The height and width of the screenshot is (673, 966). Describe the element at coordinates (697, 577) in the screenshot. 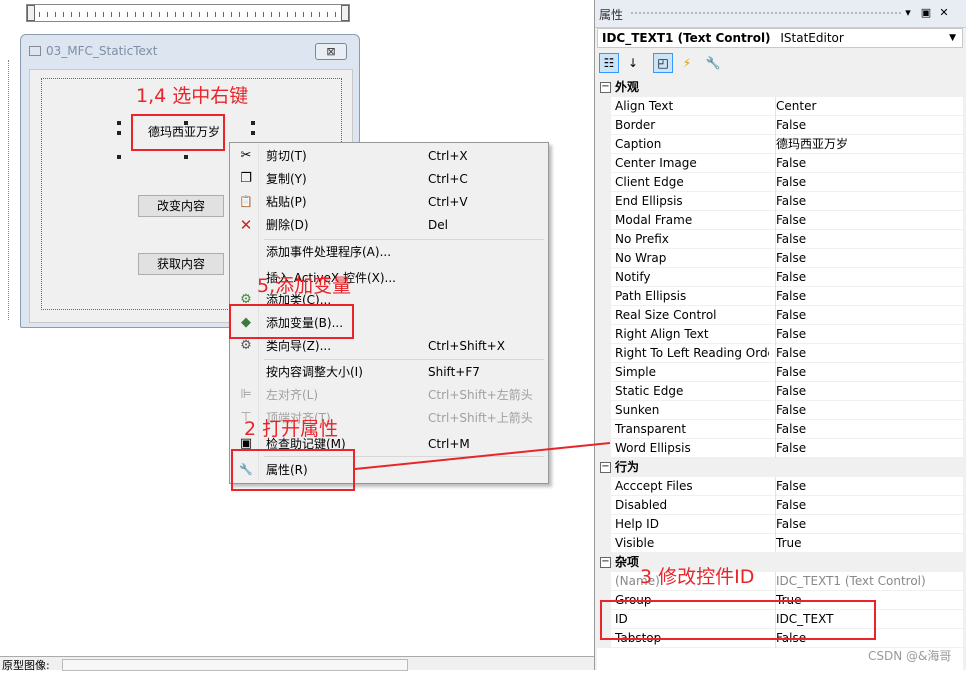

I see `annotation-step-3: 3 修改控件ID` at that location.